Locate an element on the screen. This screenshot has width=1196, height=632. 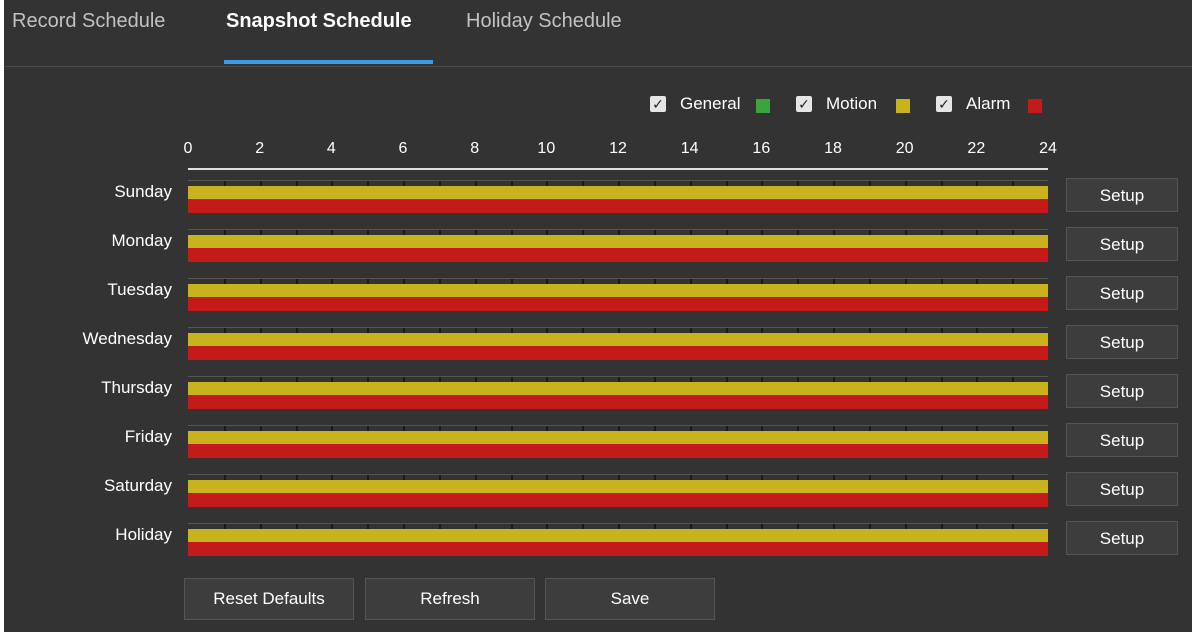
day-label: Holiday is located at coordinates (143, 534).